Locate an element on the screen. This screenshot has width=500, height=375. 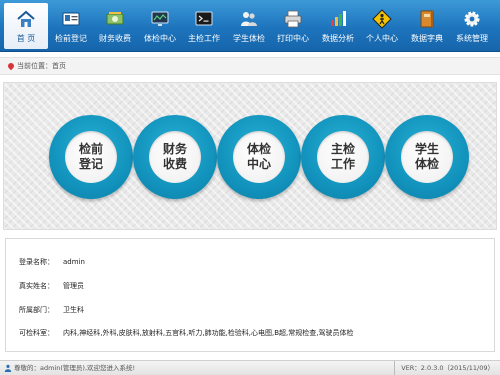
nav-item-student-exam: 学生体检 is located at coordinates (249, 26).